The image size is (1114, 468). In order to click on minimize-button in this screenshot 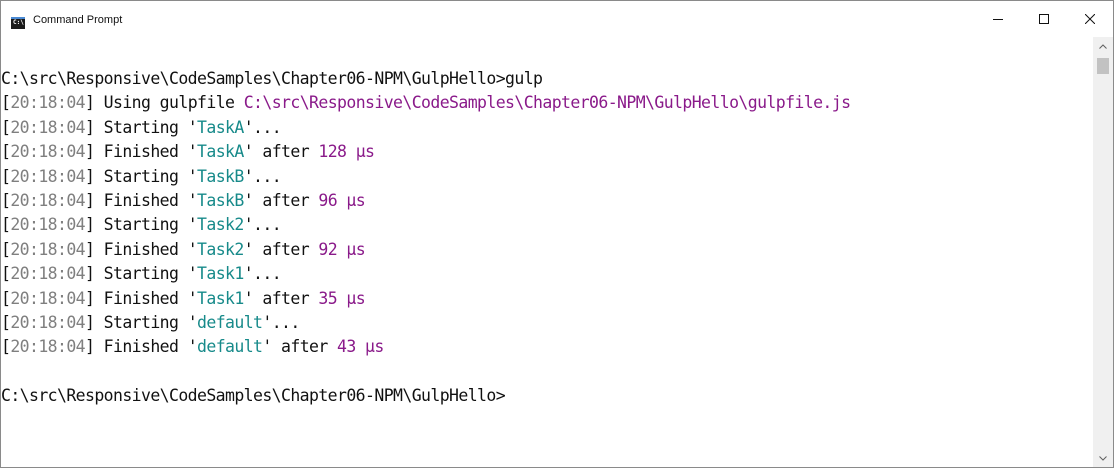, I will do `click(998, 19)`.